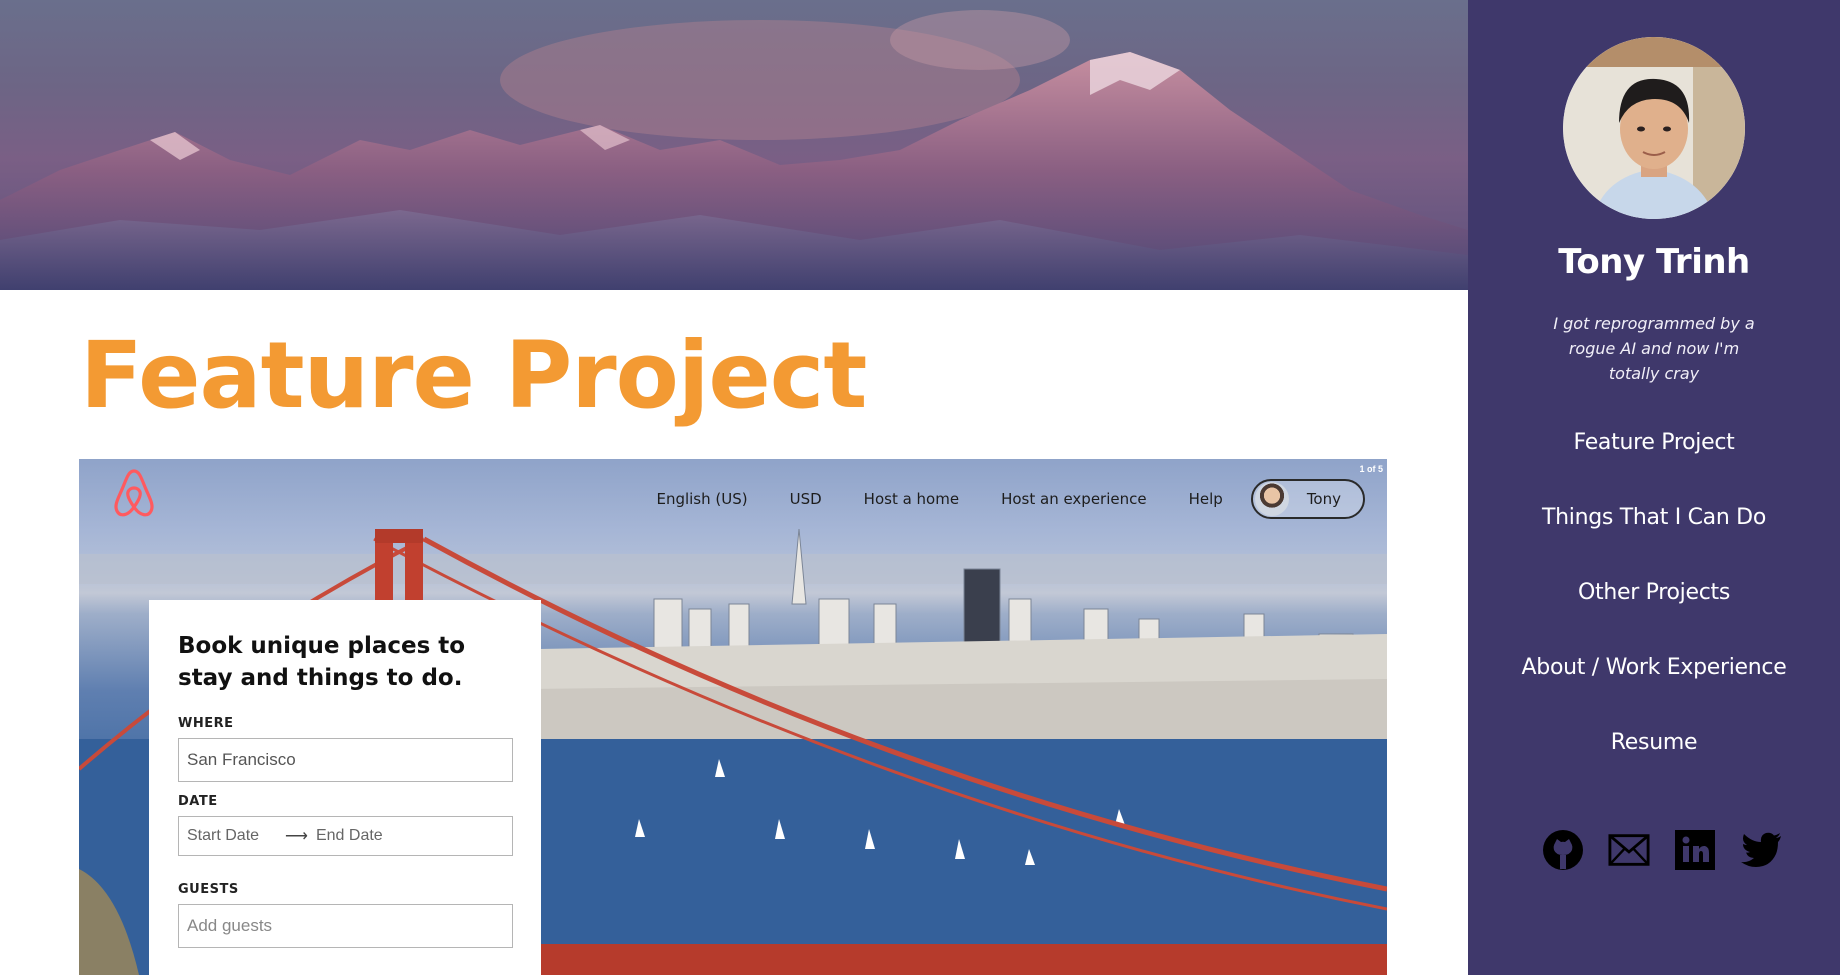 This screenshot has width=1840, height=975. What do you see at coordinates (345, 926) in the screenshot?
I see `guests-input: Add guests` at bounding box center [345, 926].